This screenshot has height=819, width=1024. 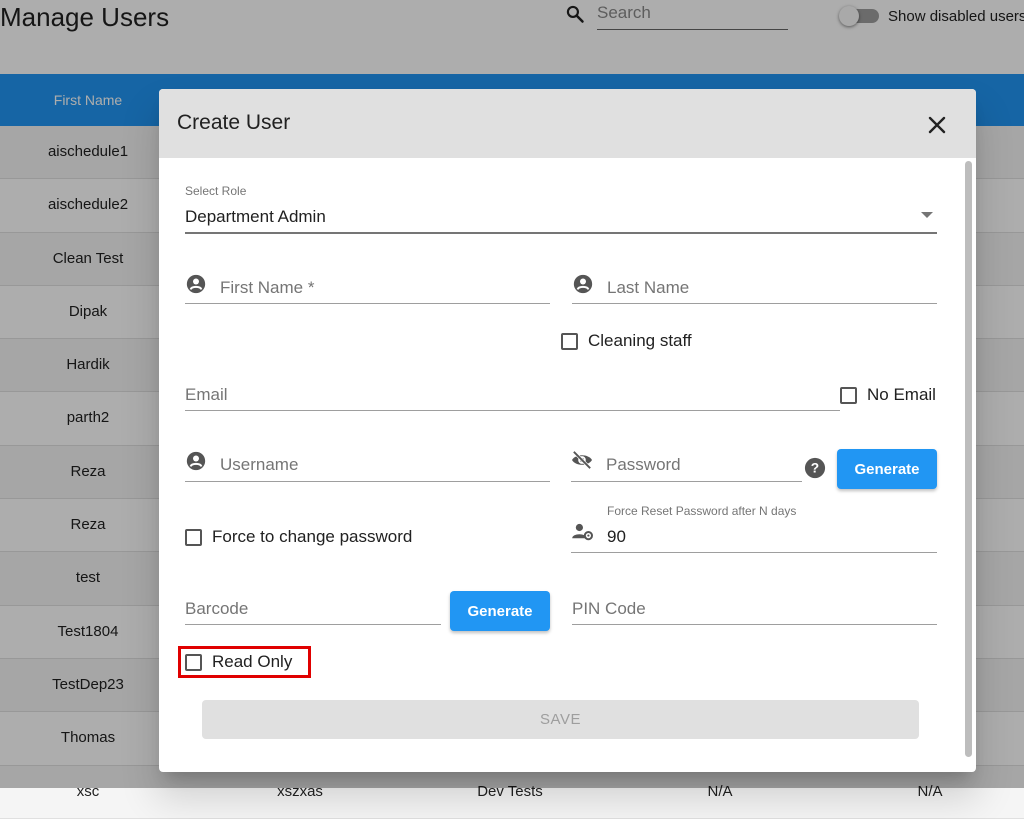 I want to click on cleaning-staff-checkbox: Cleaning staff, so click(x=626, y=341).